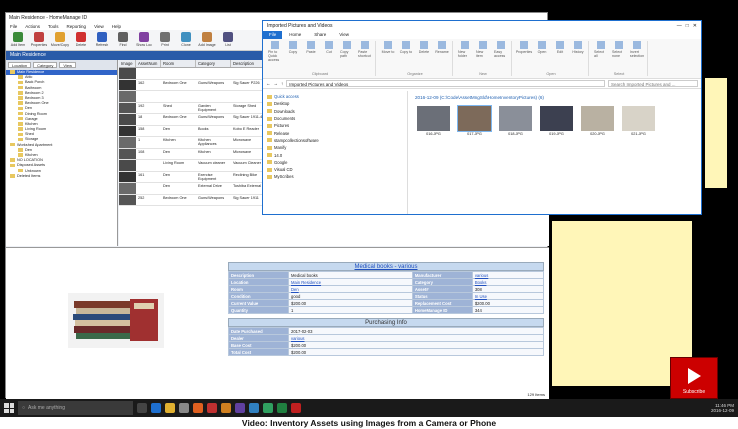  What do you see at coordinates (293, 51) in the screenshot?
I see `ribbon-button: Copy` at bounding box center [293, 51].